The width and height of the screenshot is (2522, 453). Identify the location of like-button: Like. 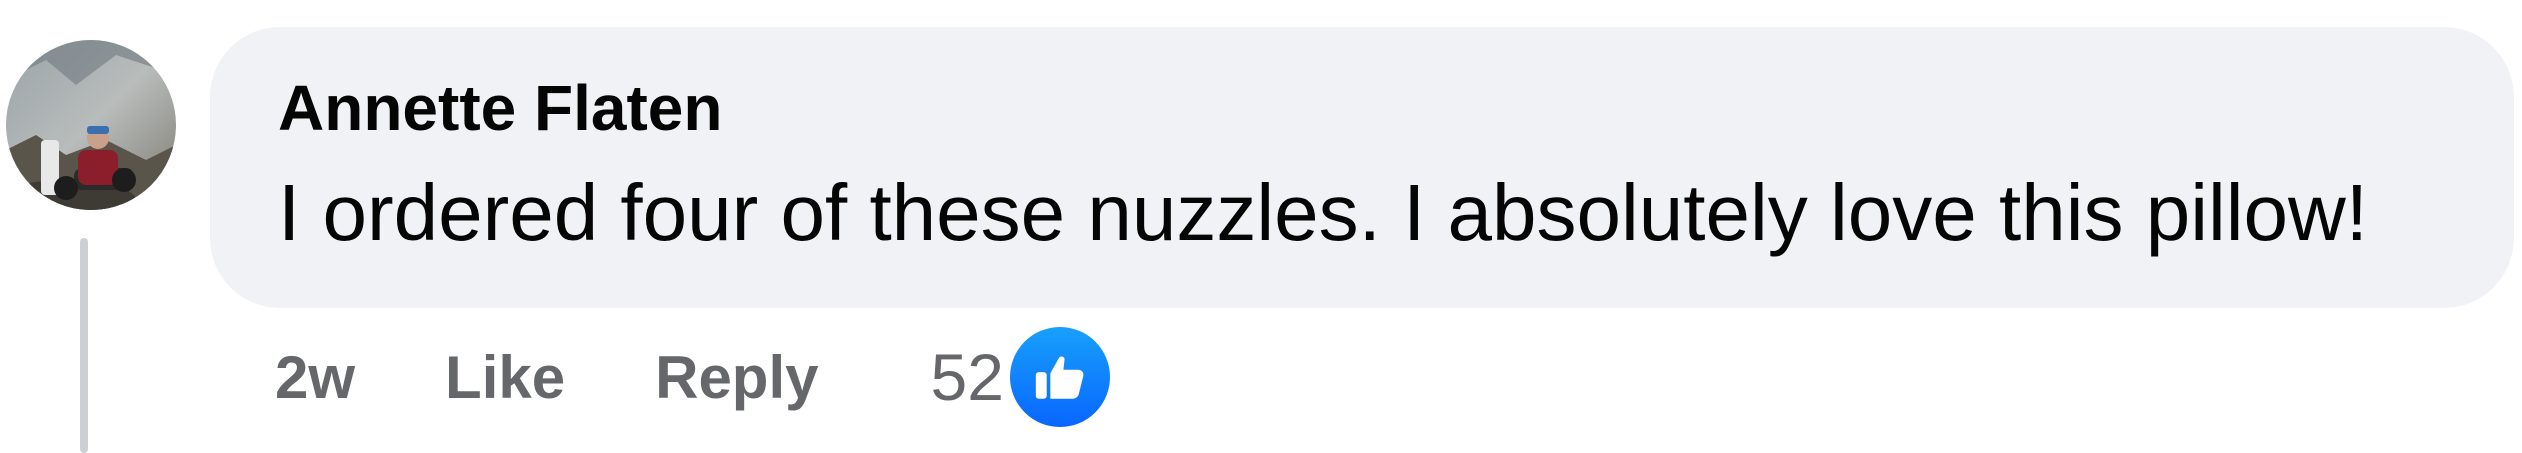
(505, 377).